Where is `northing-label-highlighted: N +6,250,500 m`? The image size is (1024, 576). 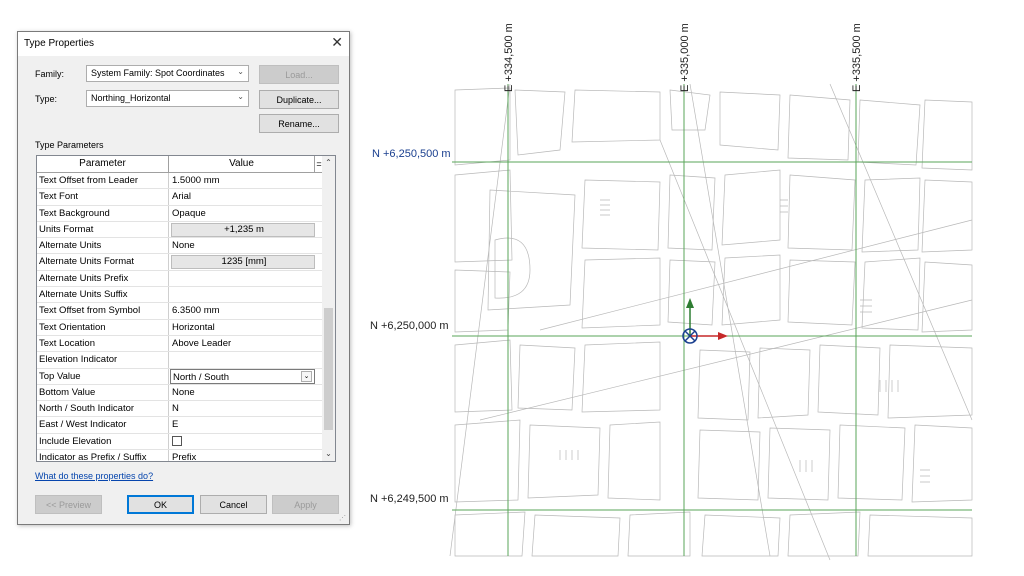 northing-label-highlighted: N +6,250,500 m is located at coordinates (411, 154).